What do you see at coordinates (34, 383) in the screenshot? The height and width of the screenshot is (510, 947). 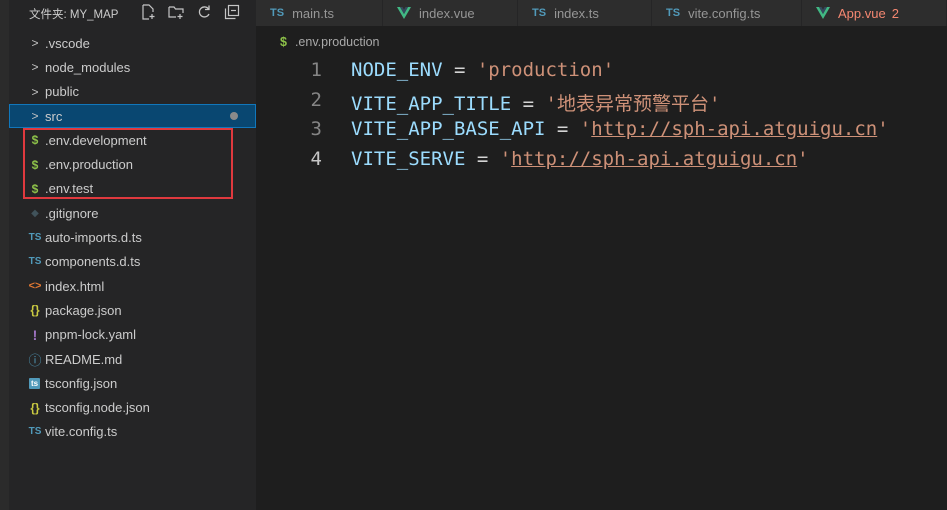 I see `tsconfig-file-icon: ts` at bounding box center [34, 383].